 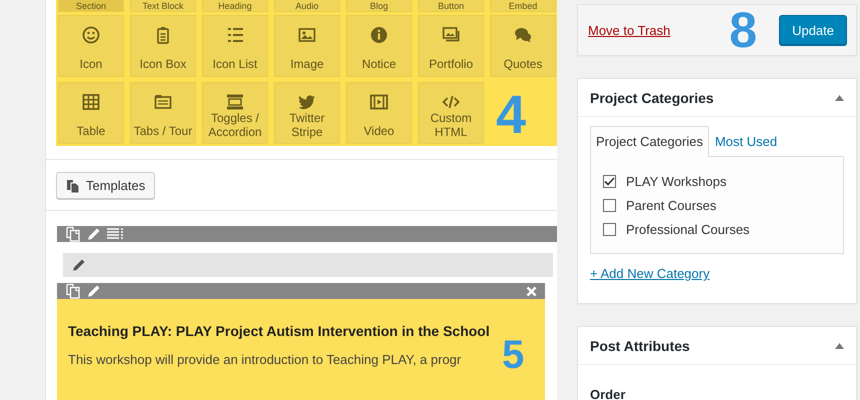 I want to click on element-tile: Icon Box, so click(x=163, y=46).